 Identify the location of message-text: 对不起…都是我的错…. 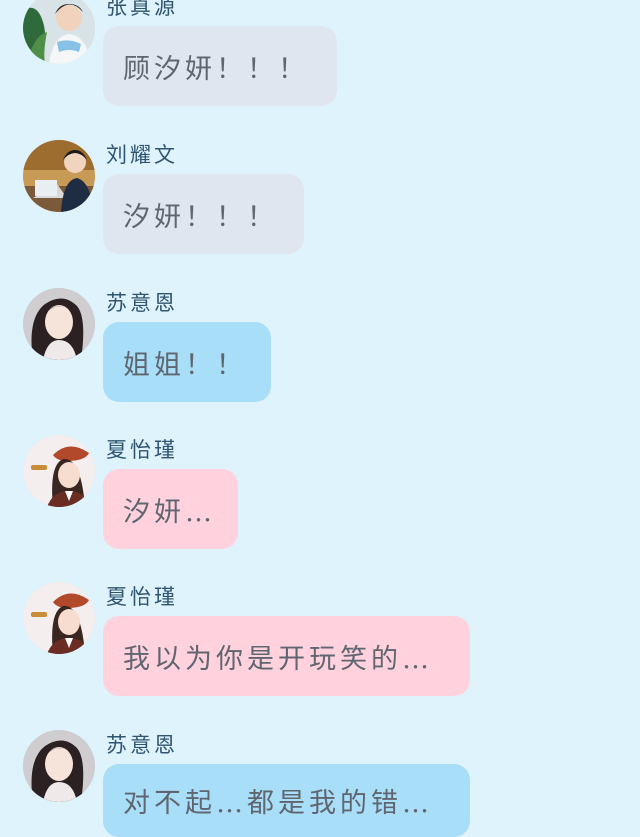
(278, 803).